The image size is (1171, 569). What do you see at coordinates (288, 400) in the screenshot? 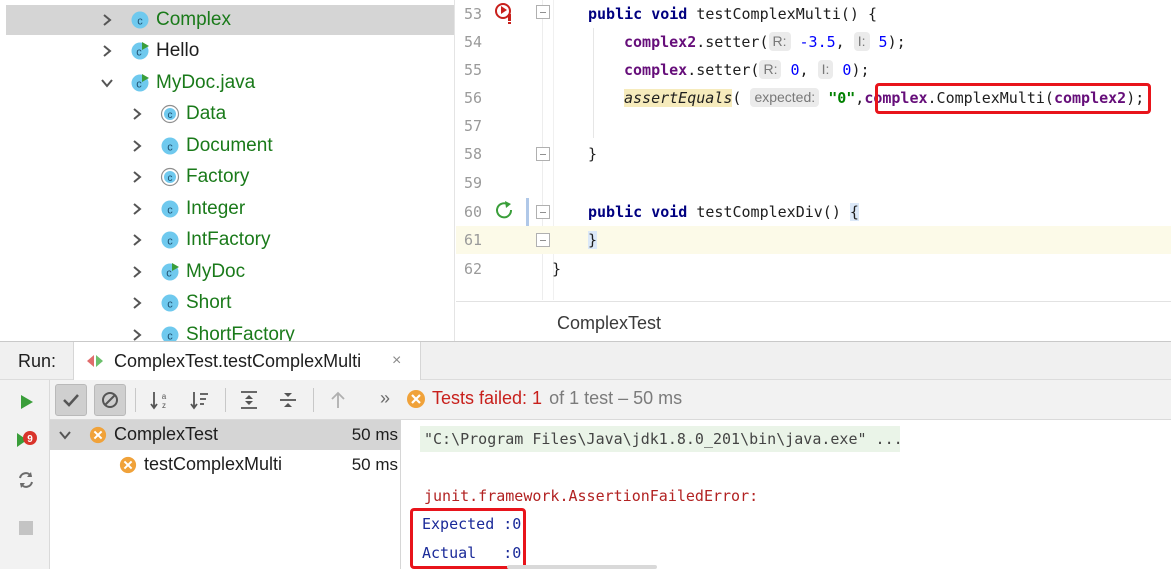
I see `collapse-all-button` at bounding box center [288, 400].